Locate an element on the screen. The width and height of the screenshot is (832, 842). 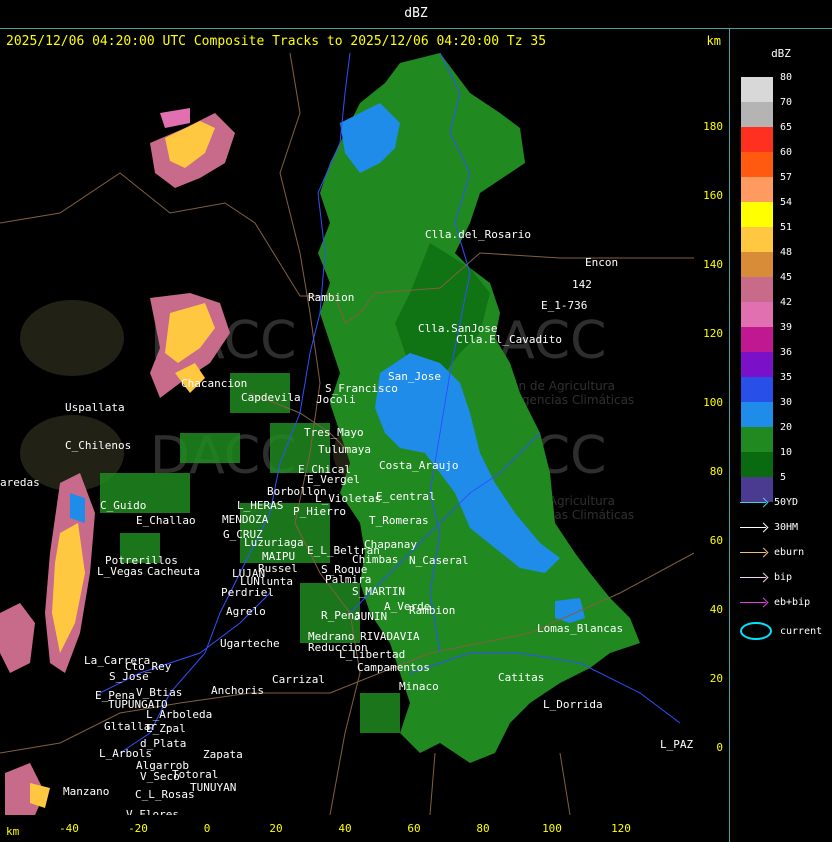
y-tick-label: 180 is located at coordinates (713, 126).